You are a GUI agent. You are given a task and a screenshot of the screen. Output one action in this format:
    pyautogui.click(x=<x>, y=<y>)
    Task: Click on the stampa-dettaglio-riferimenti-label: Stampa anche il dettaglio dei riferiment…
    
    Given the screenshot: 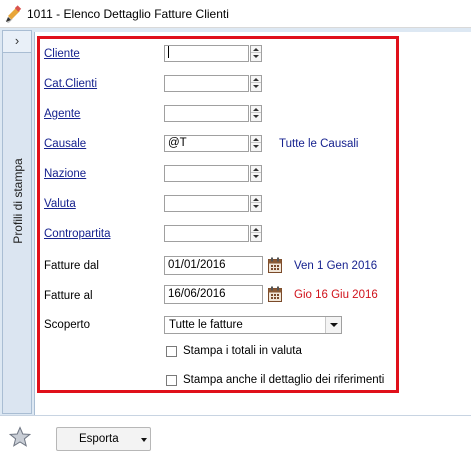 What is the action you would take?
    pyautogui.click(x=283, y=380)
    